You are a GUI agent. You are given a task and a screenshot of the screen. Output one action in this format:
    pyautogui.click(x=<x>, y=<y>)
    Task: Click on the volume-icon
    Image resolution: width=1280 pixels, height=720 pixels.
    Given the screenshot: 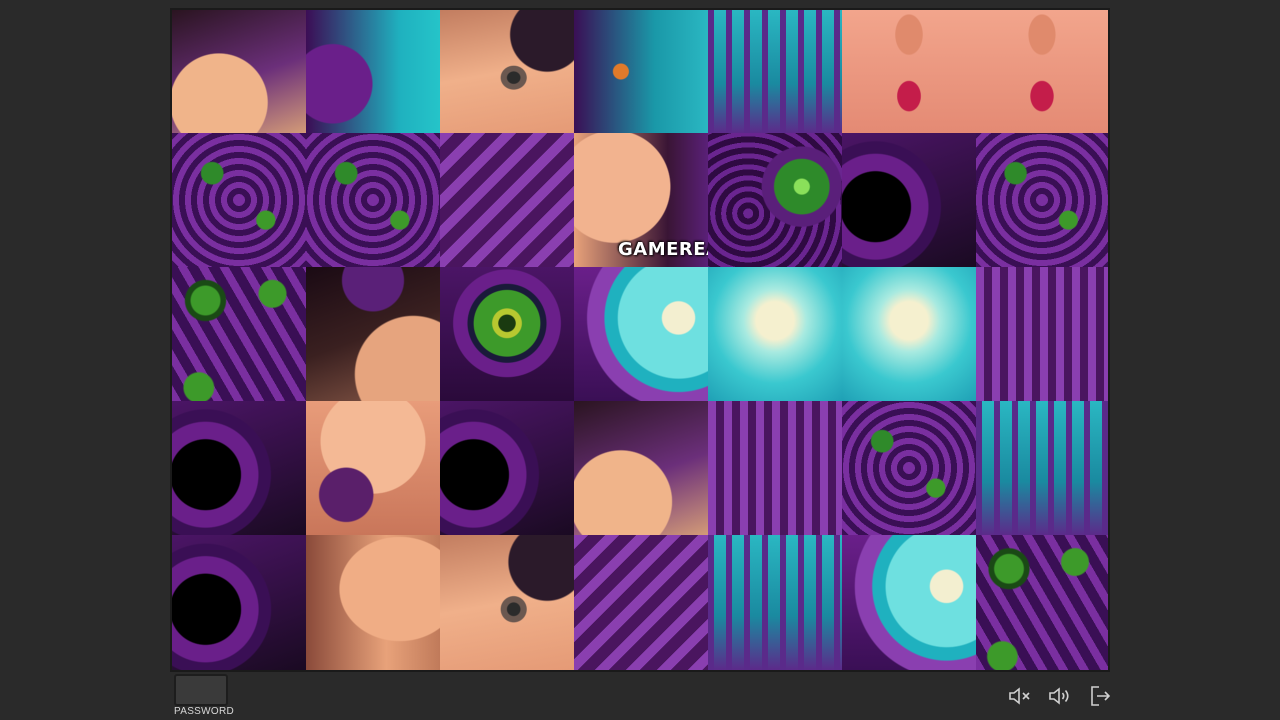 What is the action you would take?
    pyautogui.click(x=1059, y=696)
    